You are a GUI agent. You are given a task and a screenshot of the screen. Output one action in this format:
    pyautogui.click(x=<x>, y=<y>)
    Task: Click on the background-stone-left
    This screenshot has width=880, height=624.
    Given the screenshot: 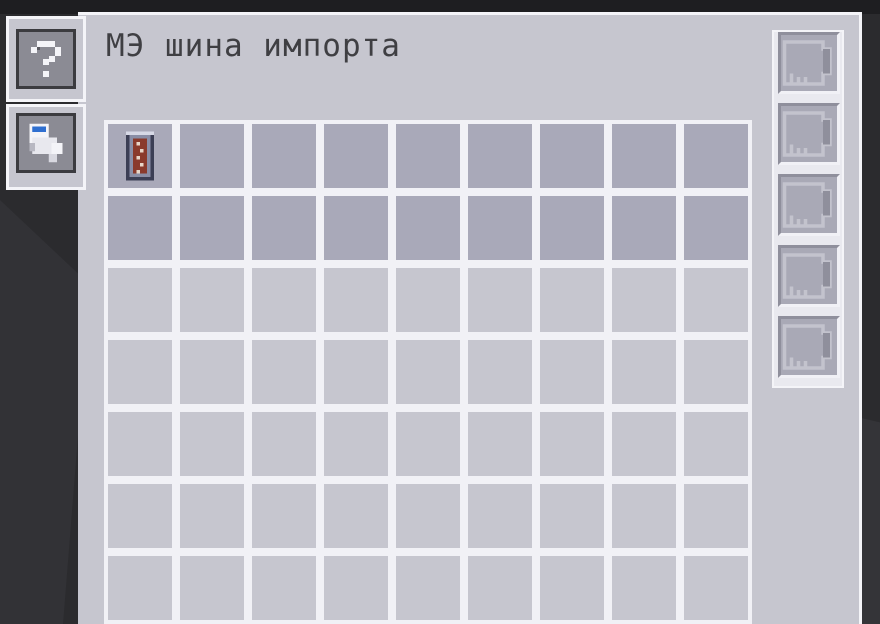 What is the action you would take?
    pyautogui.click(x=45, y=412)
    